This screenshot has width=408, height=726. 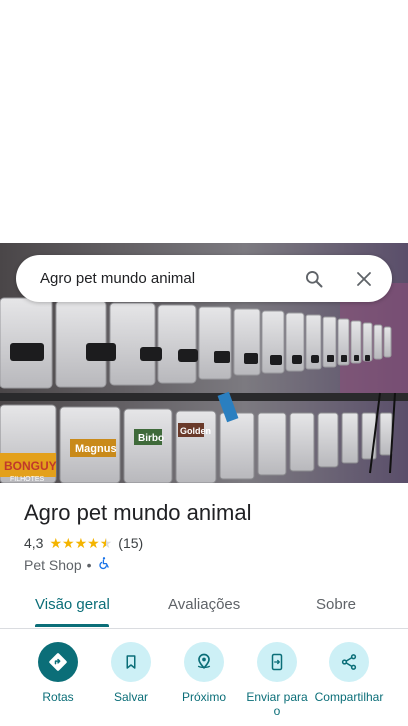 What do you see at coordinates (130, 697) in the screenshot?
I see `save-label: Salvar` at bounding box center [130, 697].